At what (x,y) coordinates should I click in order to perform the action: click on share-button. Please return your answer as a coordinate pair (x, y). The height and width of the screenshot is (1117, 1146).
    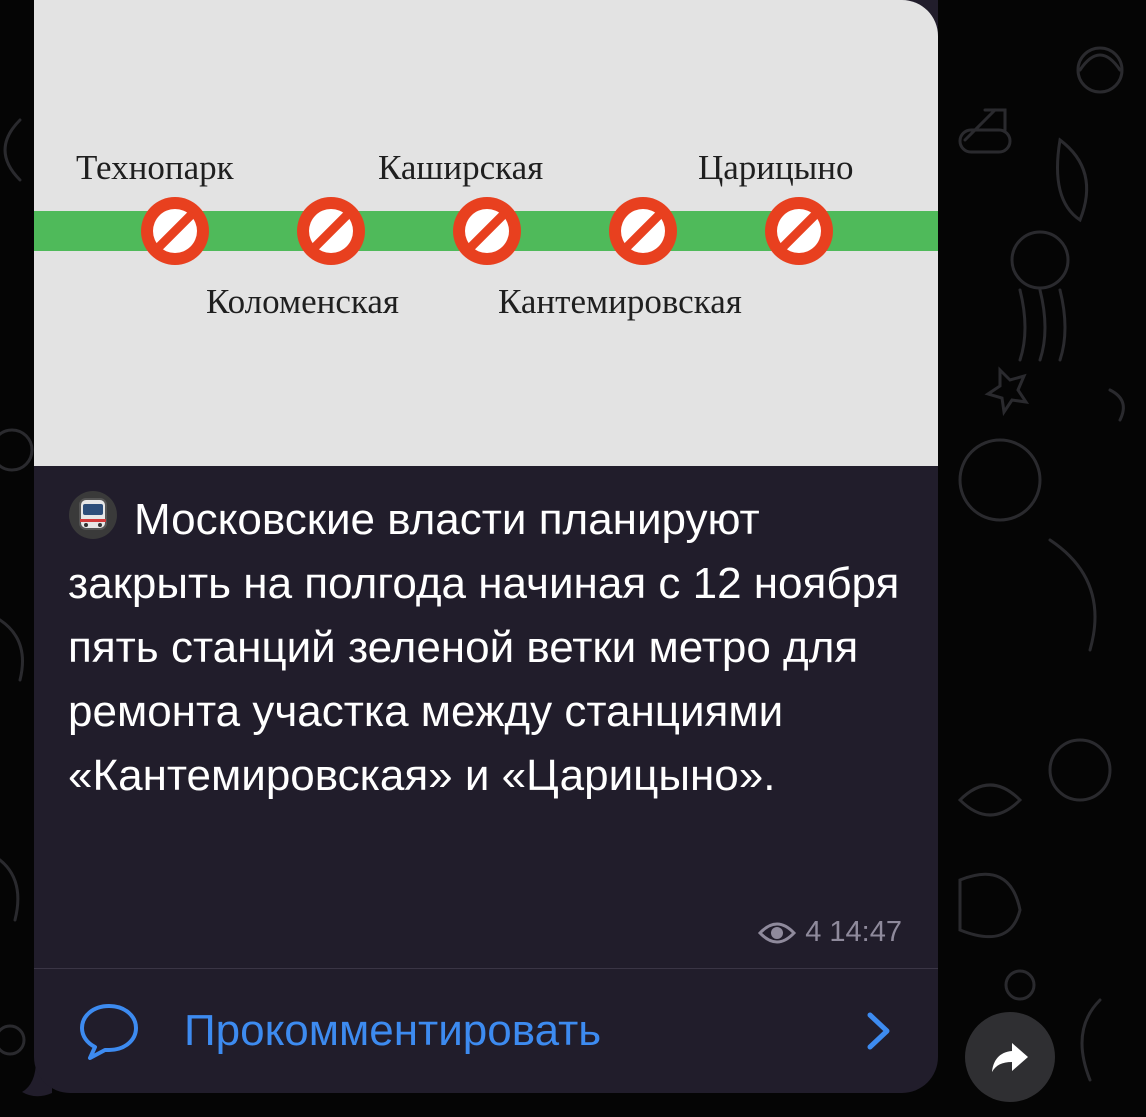
    Looking at the image, I should click on (1010, 1057).